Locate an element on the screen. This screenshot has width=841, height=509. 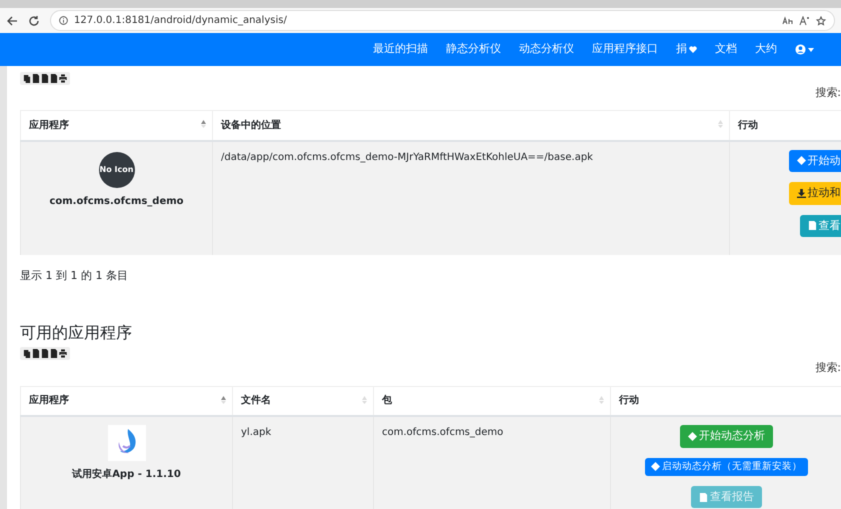
caret-icon is located at coordinates (811, 50).